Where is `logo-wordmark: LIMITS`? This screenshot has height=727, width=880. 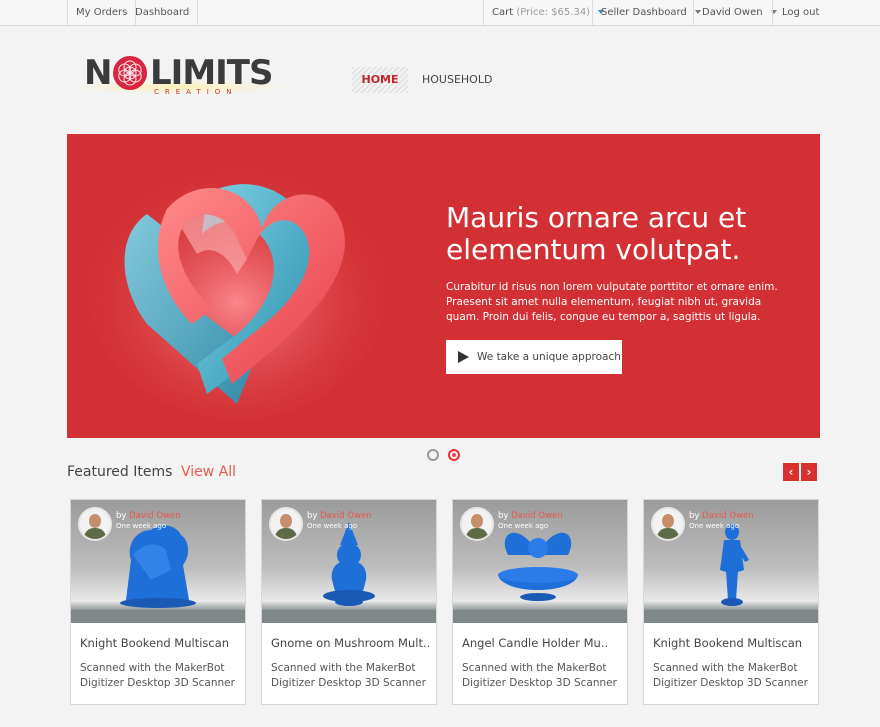
logo-wordmark: LIMITS is located at coordinates (211, 73).